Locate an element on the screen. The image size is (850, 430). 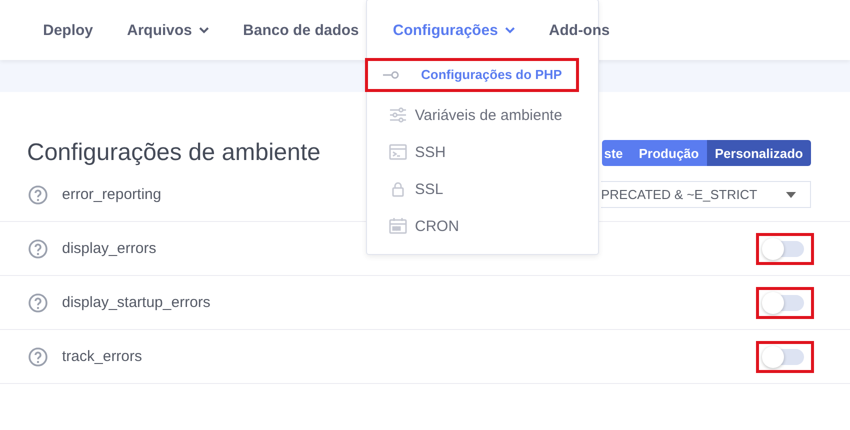
preset-tab: ste is located at coordinates (616, 153).